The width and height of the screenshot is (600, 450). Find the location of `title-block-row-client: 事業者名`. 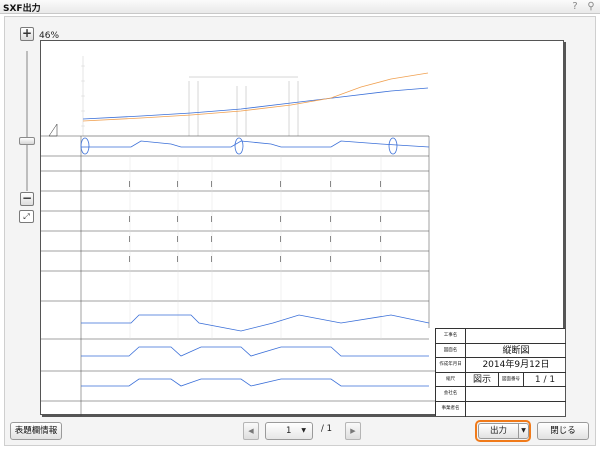

title-block-row-client: 事業者名 is located at coordinates (501, 409).